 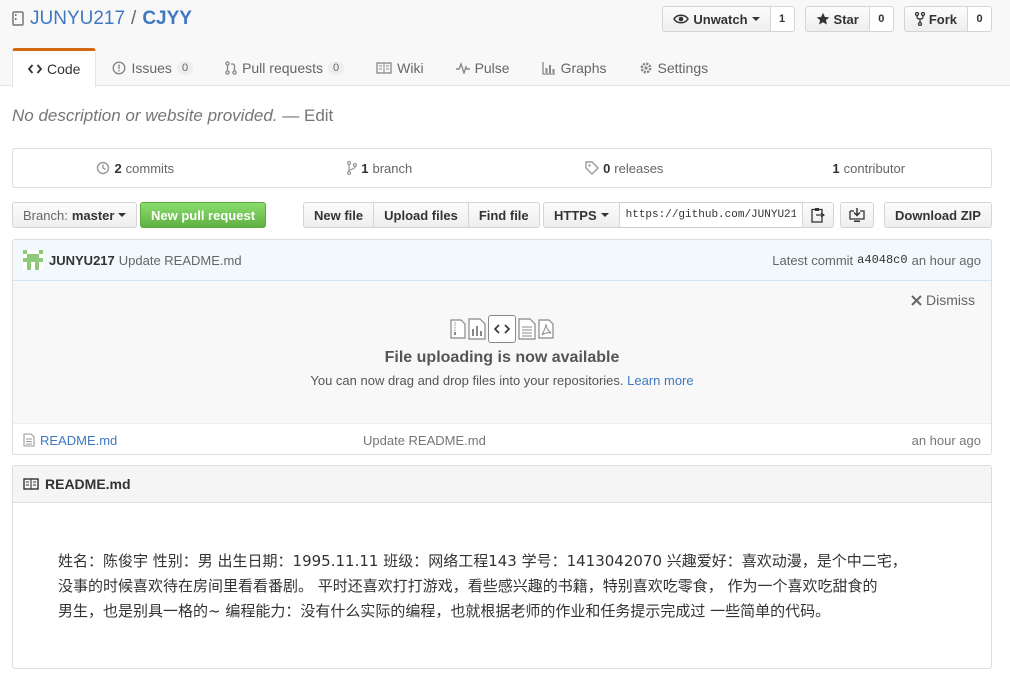 What do you see at coordinates (458, 329) in the screenshot?
I see `file-zip-icon` at bounding box center [458, 329].